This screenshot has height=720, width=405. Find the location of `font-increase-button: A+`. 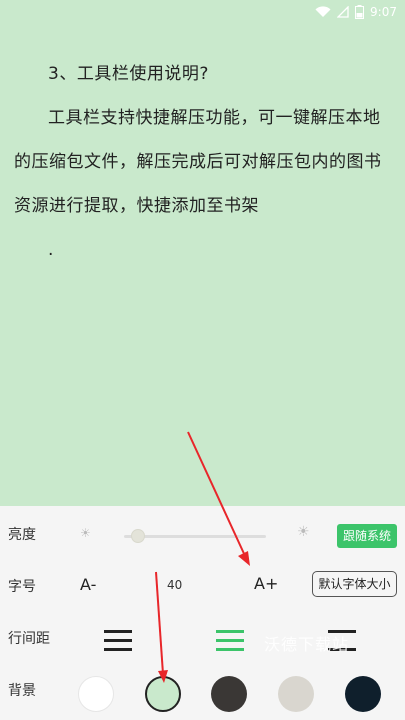

font-increase-button: A+ is located at coordinates (266, 583).